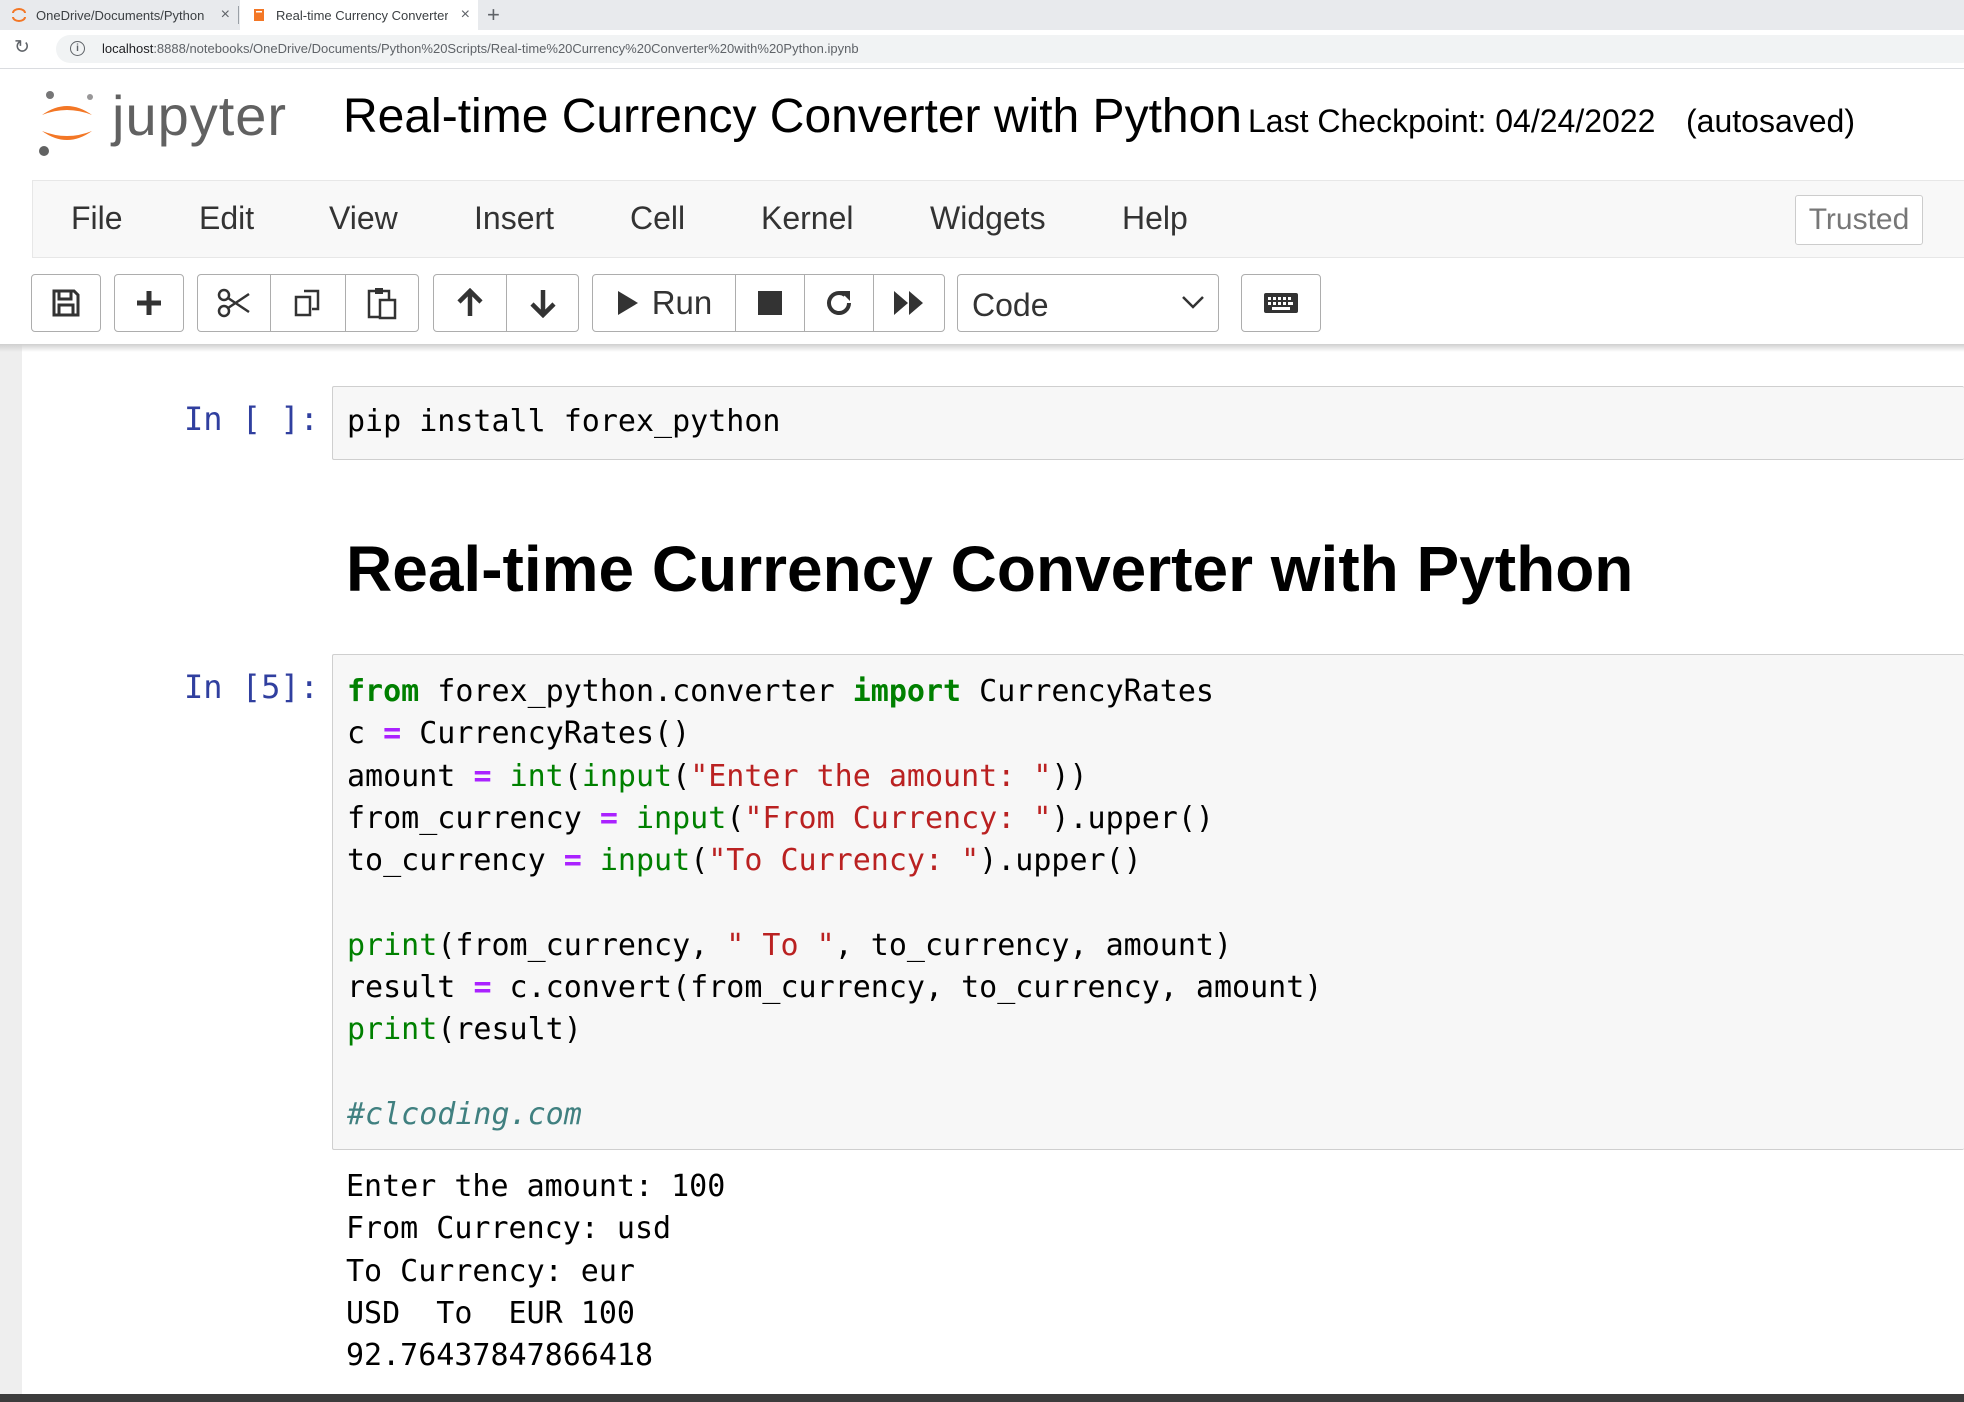 Image resolution: width=1964 pixels, height=1402 pixels. I want to click on move-up-button, so click(470, 303).